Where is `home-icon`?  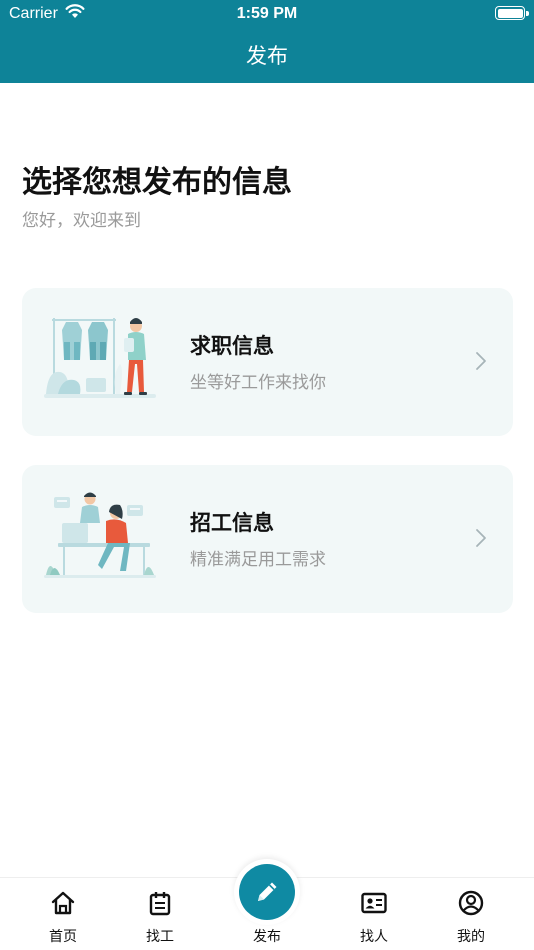 home-icon is located at coordinates (63, 903).